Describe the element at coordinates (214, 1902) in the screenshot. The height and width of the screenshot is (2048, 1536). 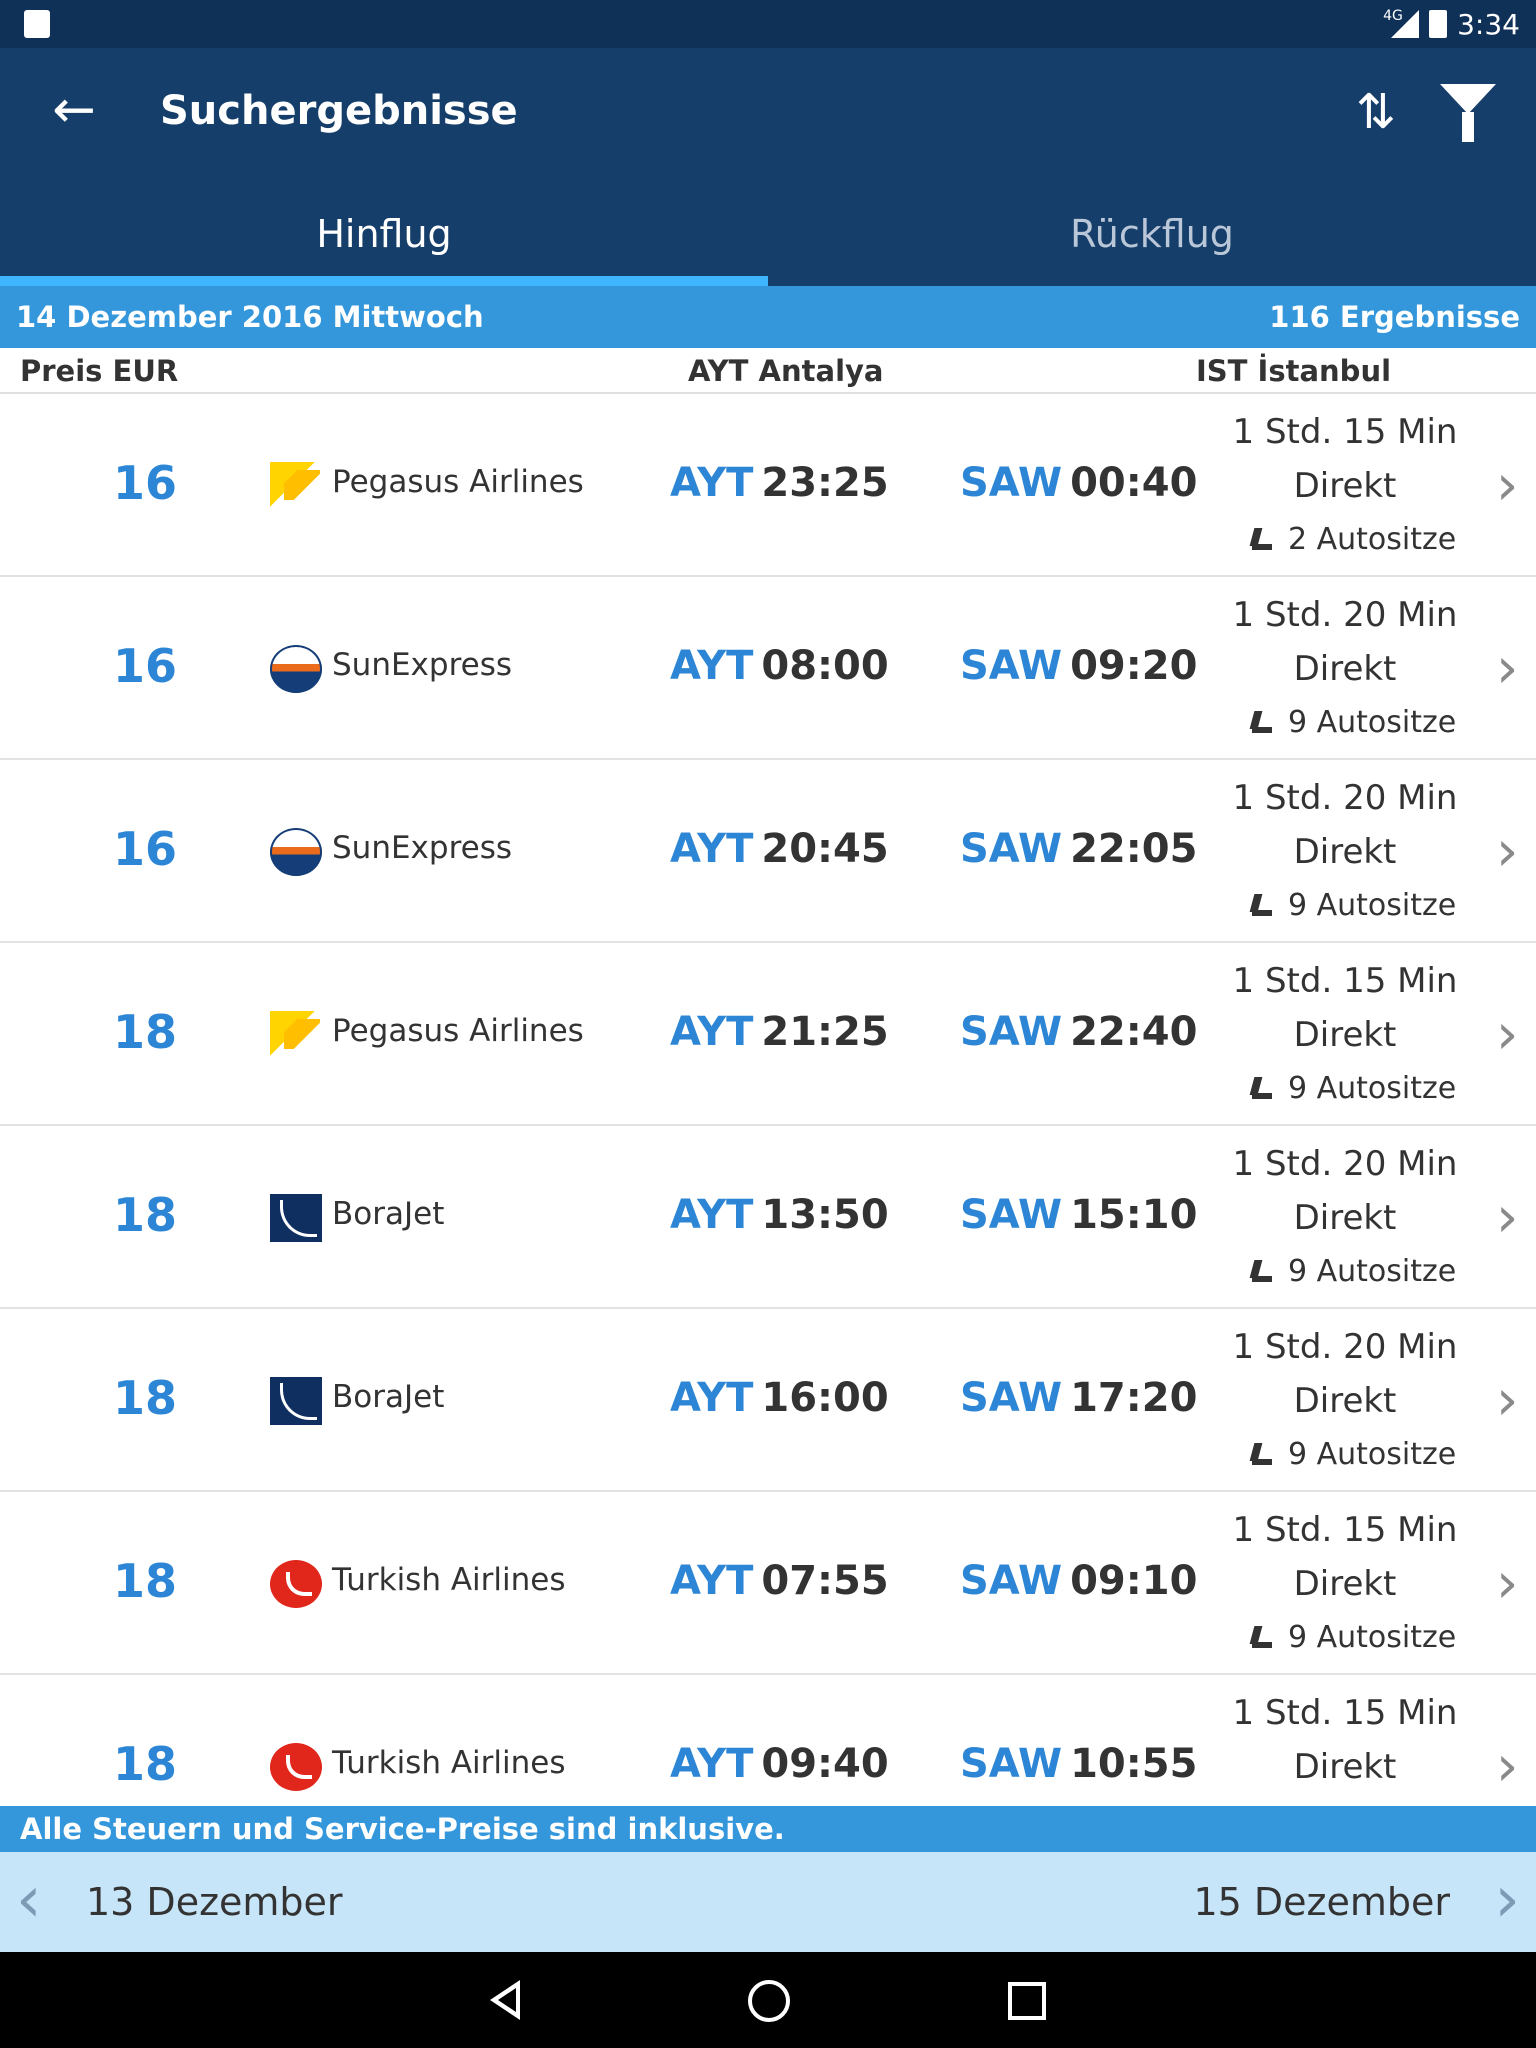
I see `previous-date-button: 13 Dezember` at that location.